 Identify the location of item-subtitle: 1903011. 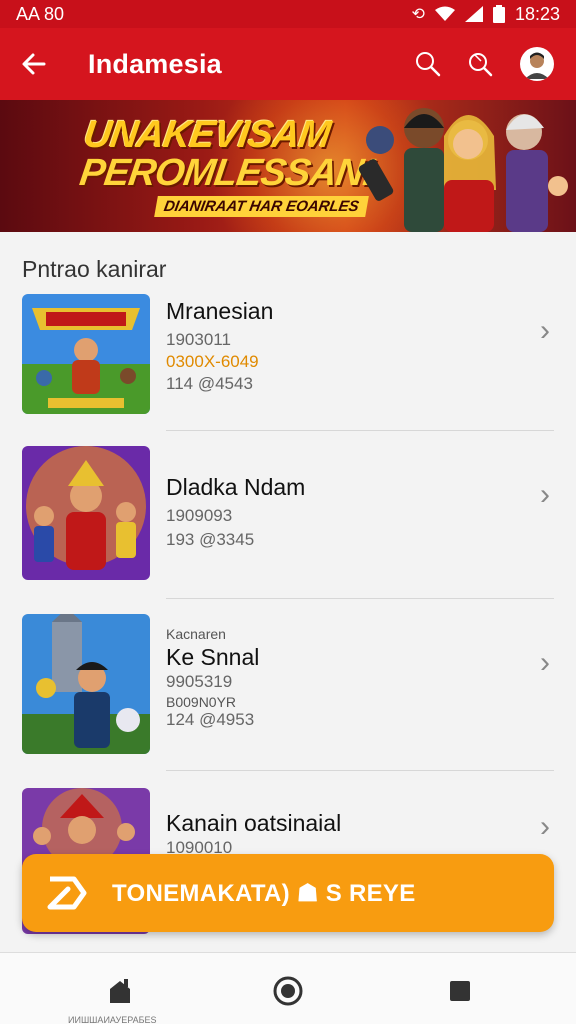
(198, 339).